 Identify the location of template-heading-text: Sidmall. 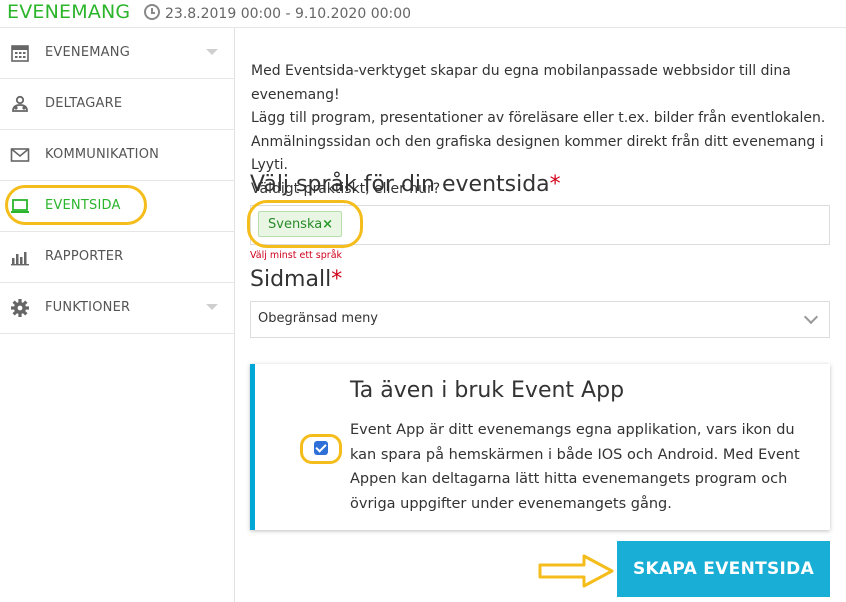
(291, 279).